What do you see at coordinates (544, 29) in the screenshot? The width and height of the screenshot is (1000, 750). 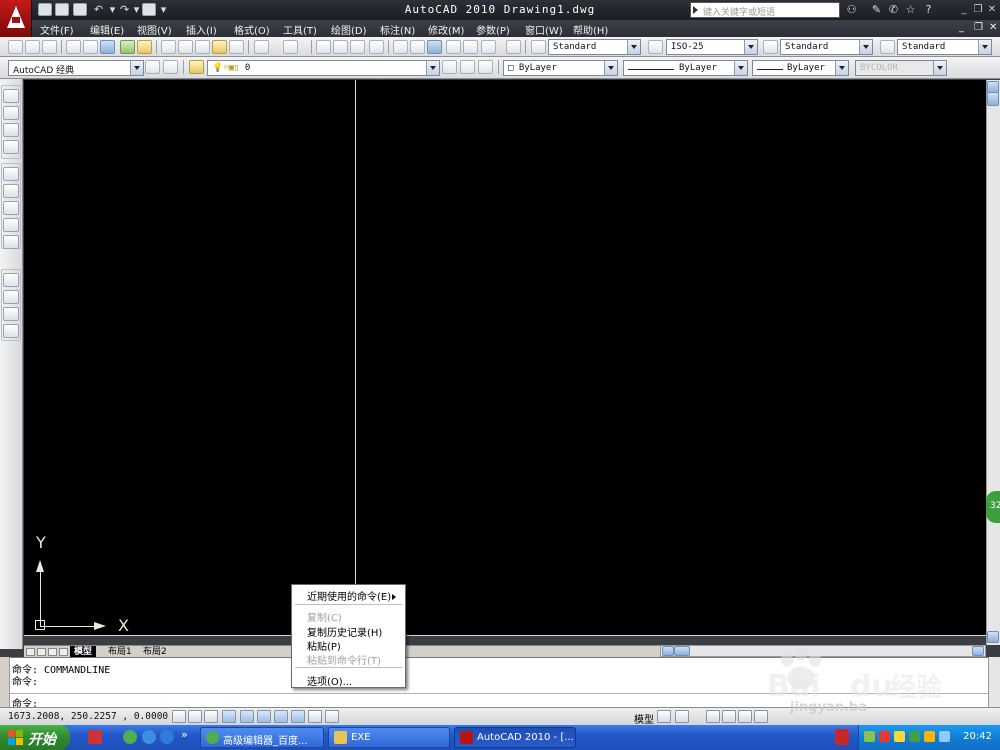 I see `menu-window: 窗口(W)` at bounding box center [544, 29].